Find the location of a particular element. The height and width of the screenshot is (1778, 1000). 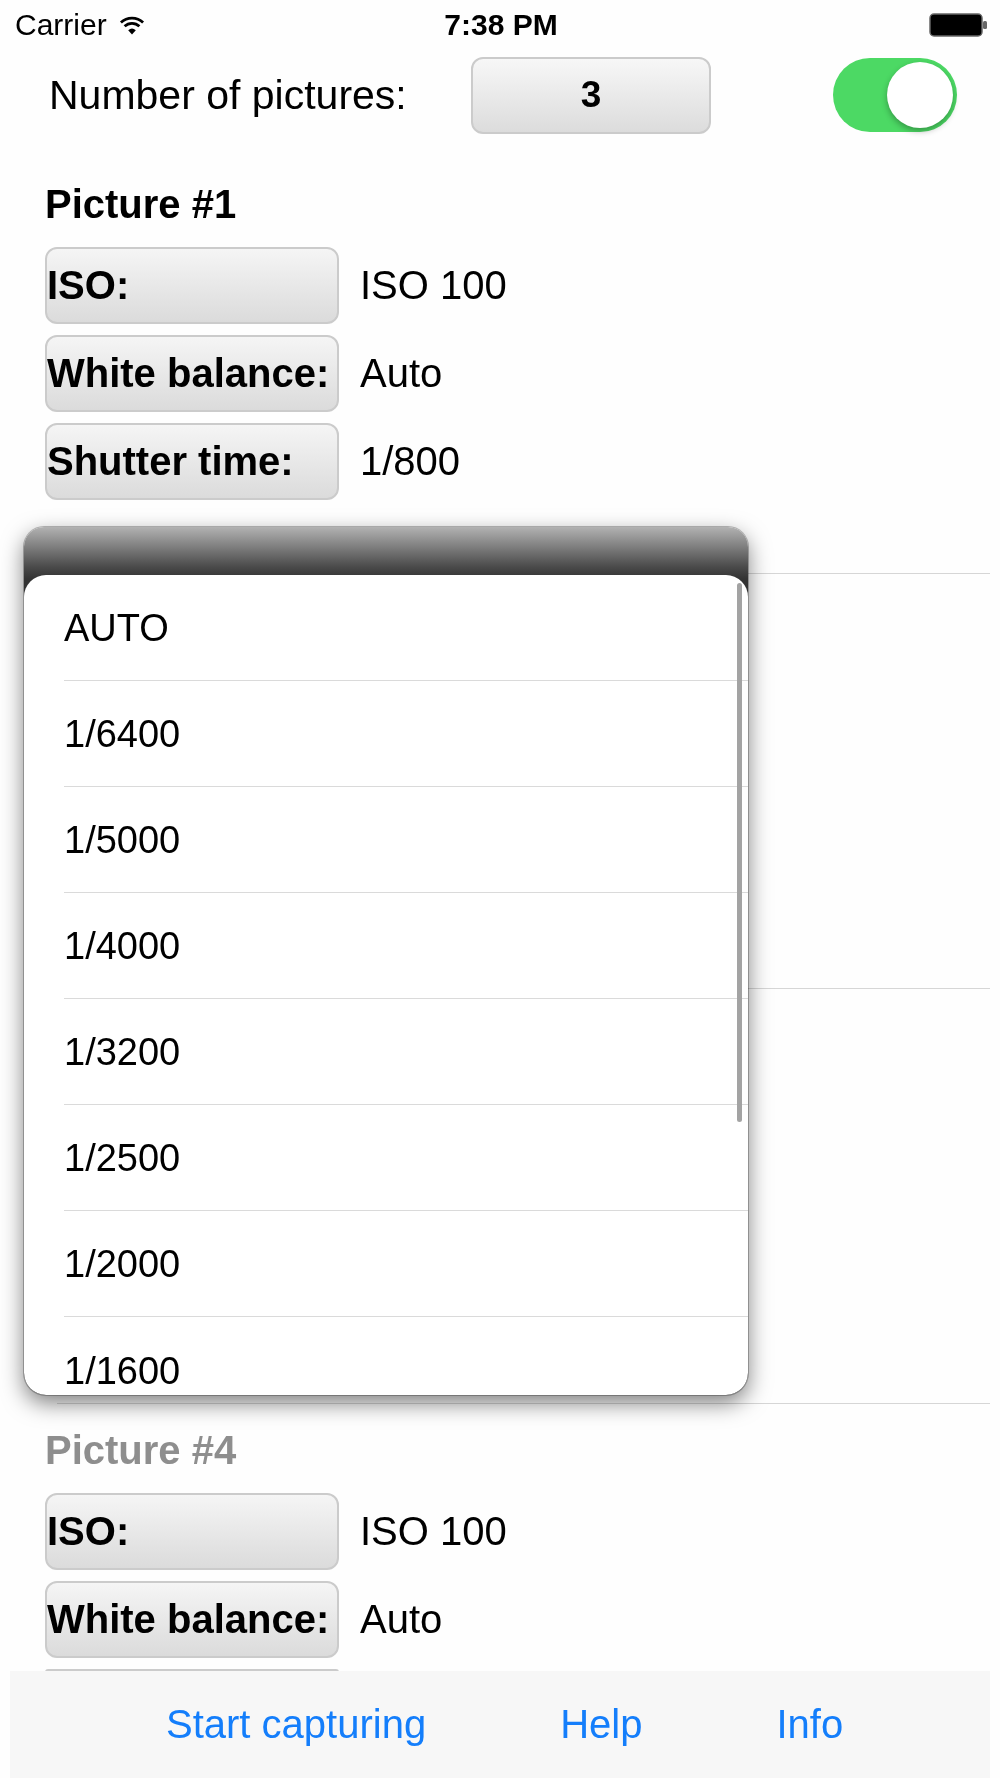

toolbar-button: Help is located at coordinates (601, 1724).